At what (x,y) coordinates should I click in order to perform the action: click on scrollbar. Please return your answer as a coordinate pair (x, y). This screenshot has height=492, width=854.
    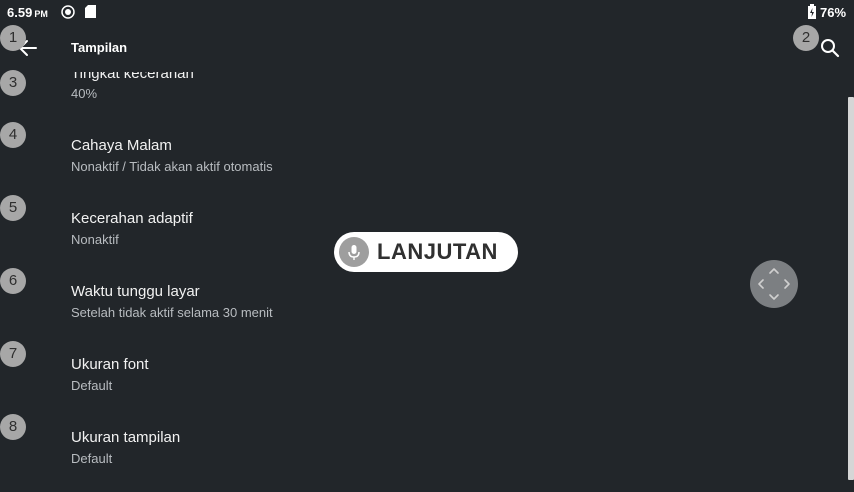
    Looking at the image, I should click on (851, 288).